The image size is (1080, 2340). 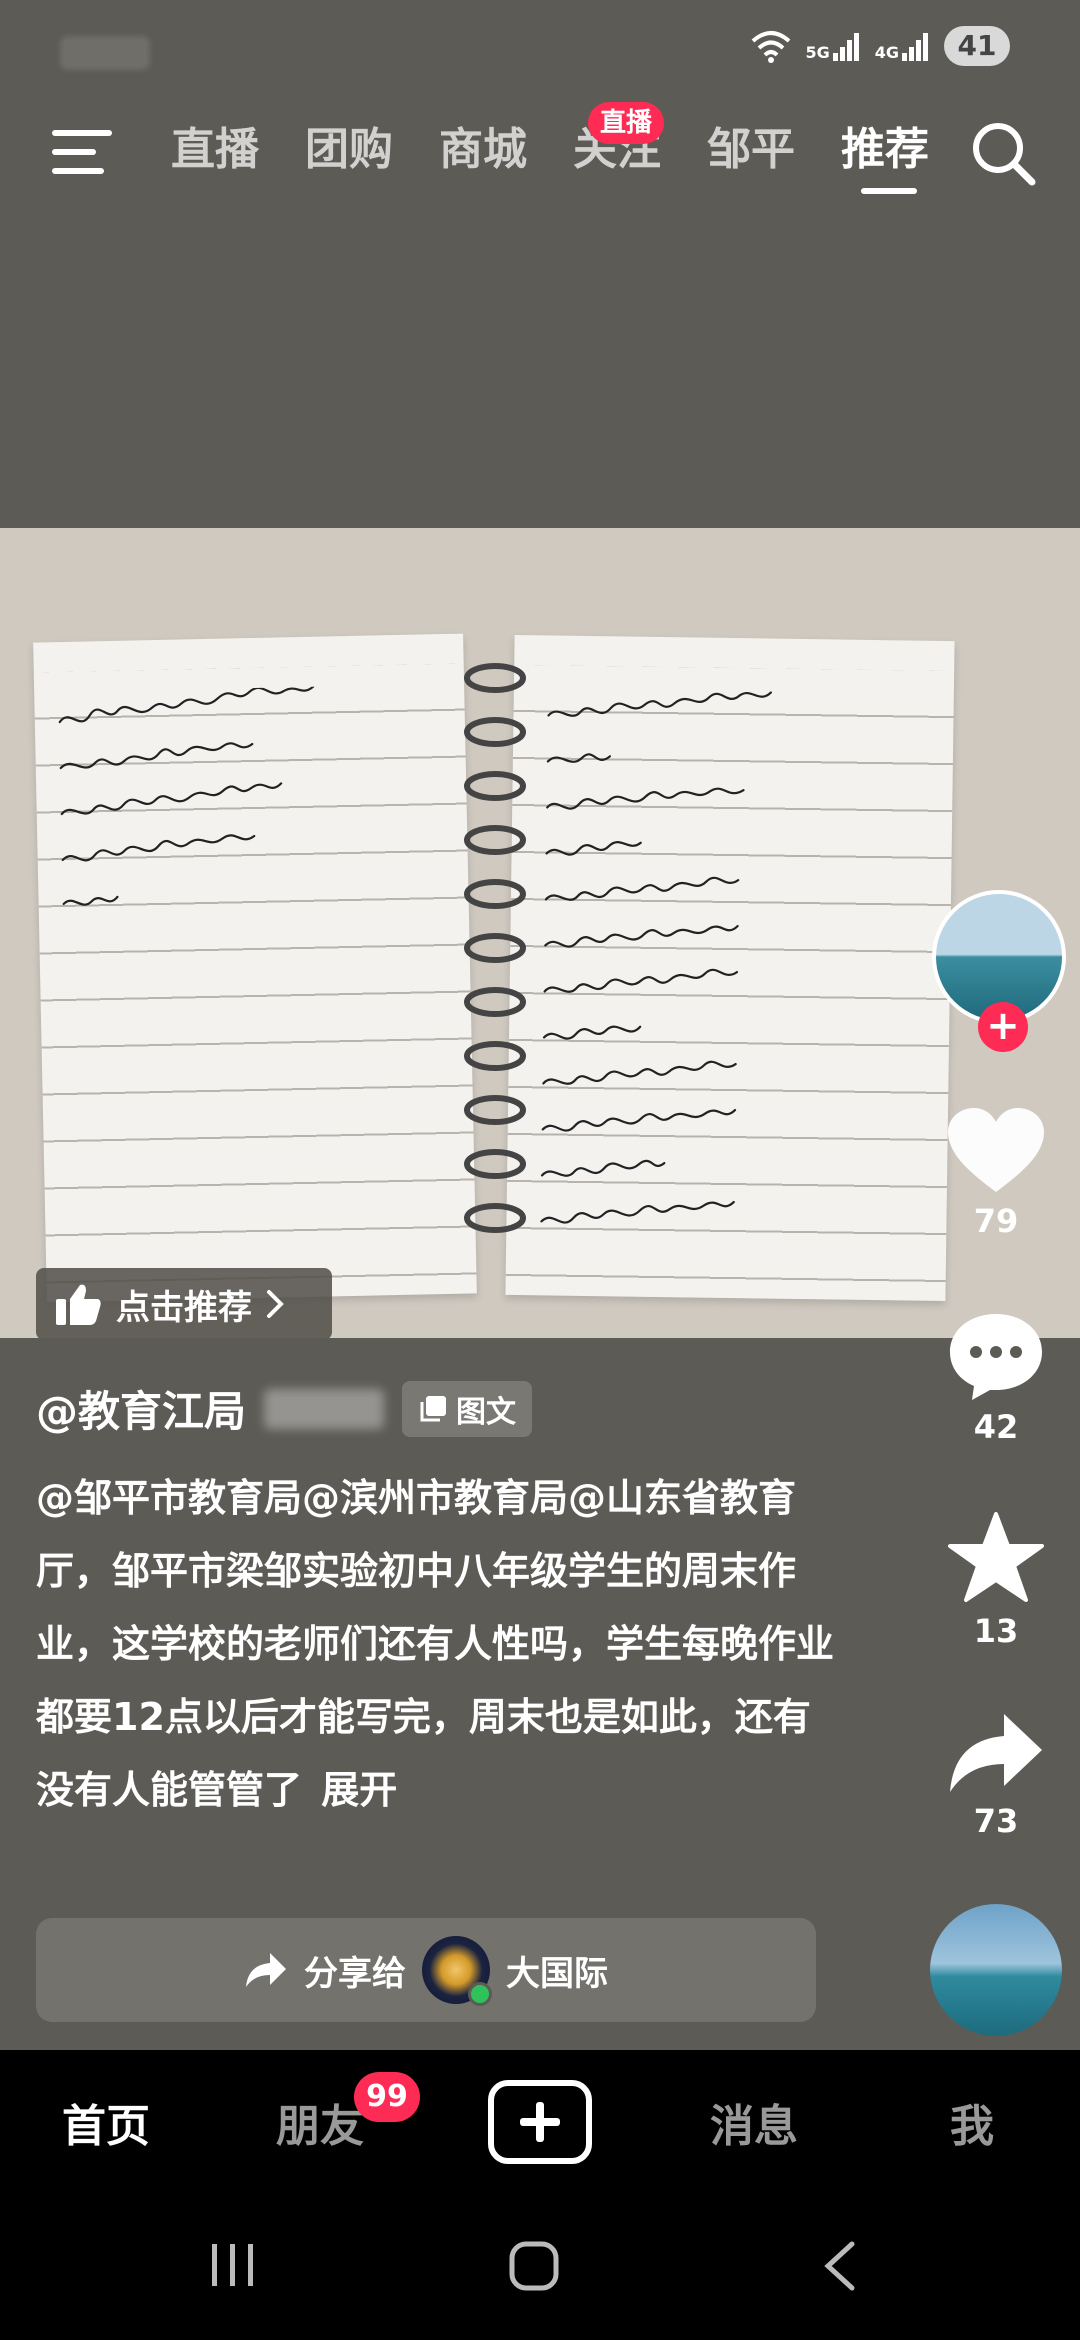 I want to click on music-disc, so click(x=996, y=1970).